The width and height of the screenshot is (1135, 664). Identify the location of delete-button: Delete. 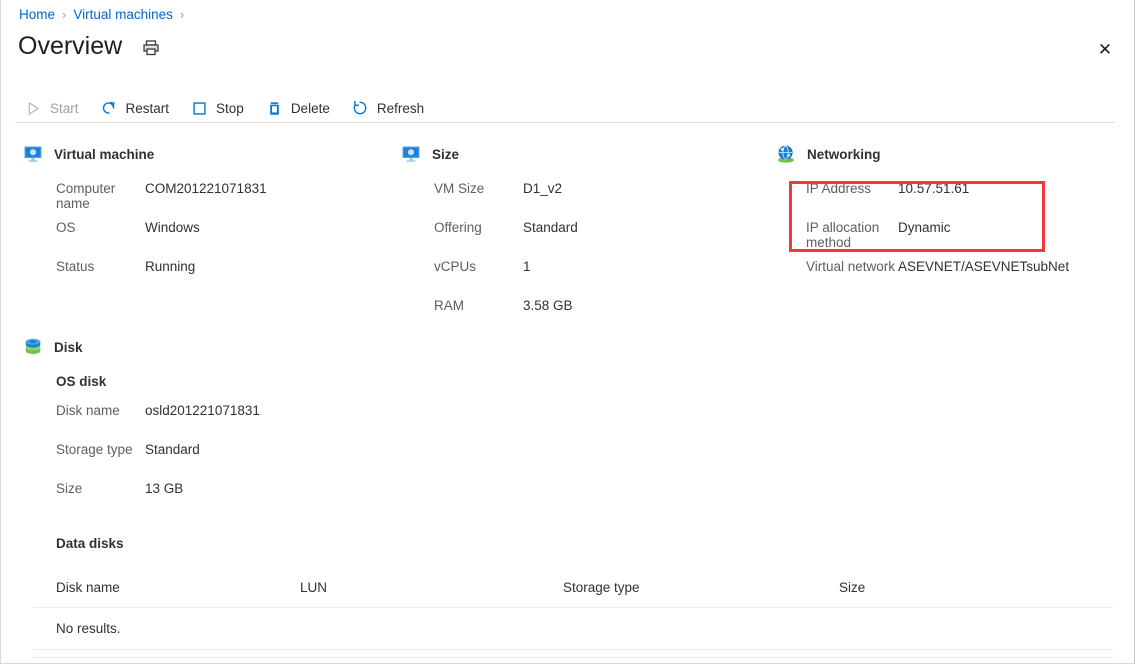
(298, 108).